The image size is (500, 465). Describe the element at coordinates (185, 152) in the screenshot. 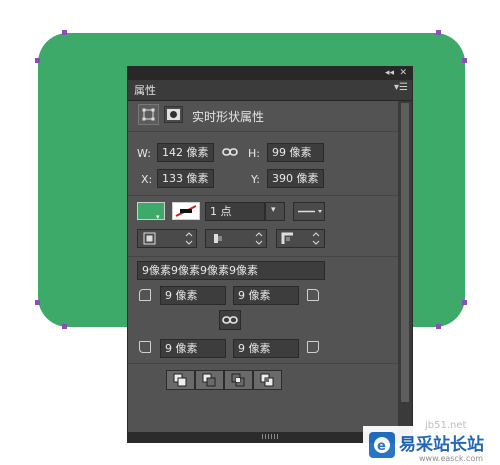

I see `width-field: 142 像素` at that location.